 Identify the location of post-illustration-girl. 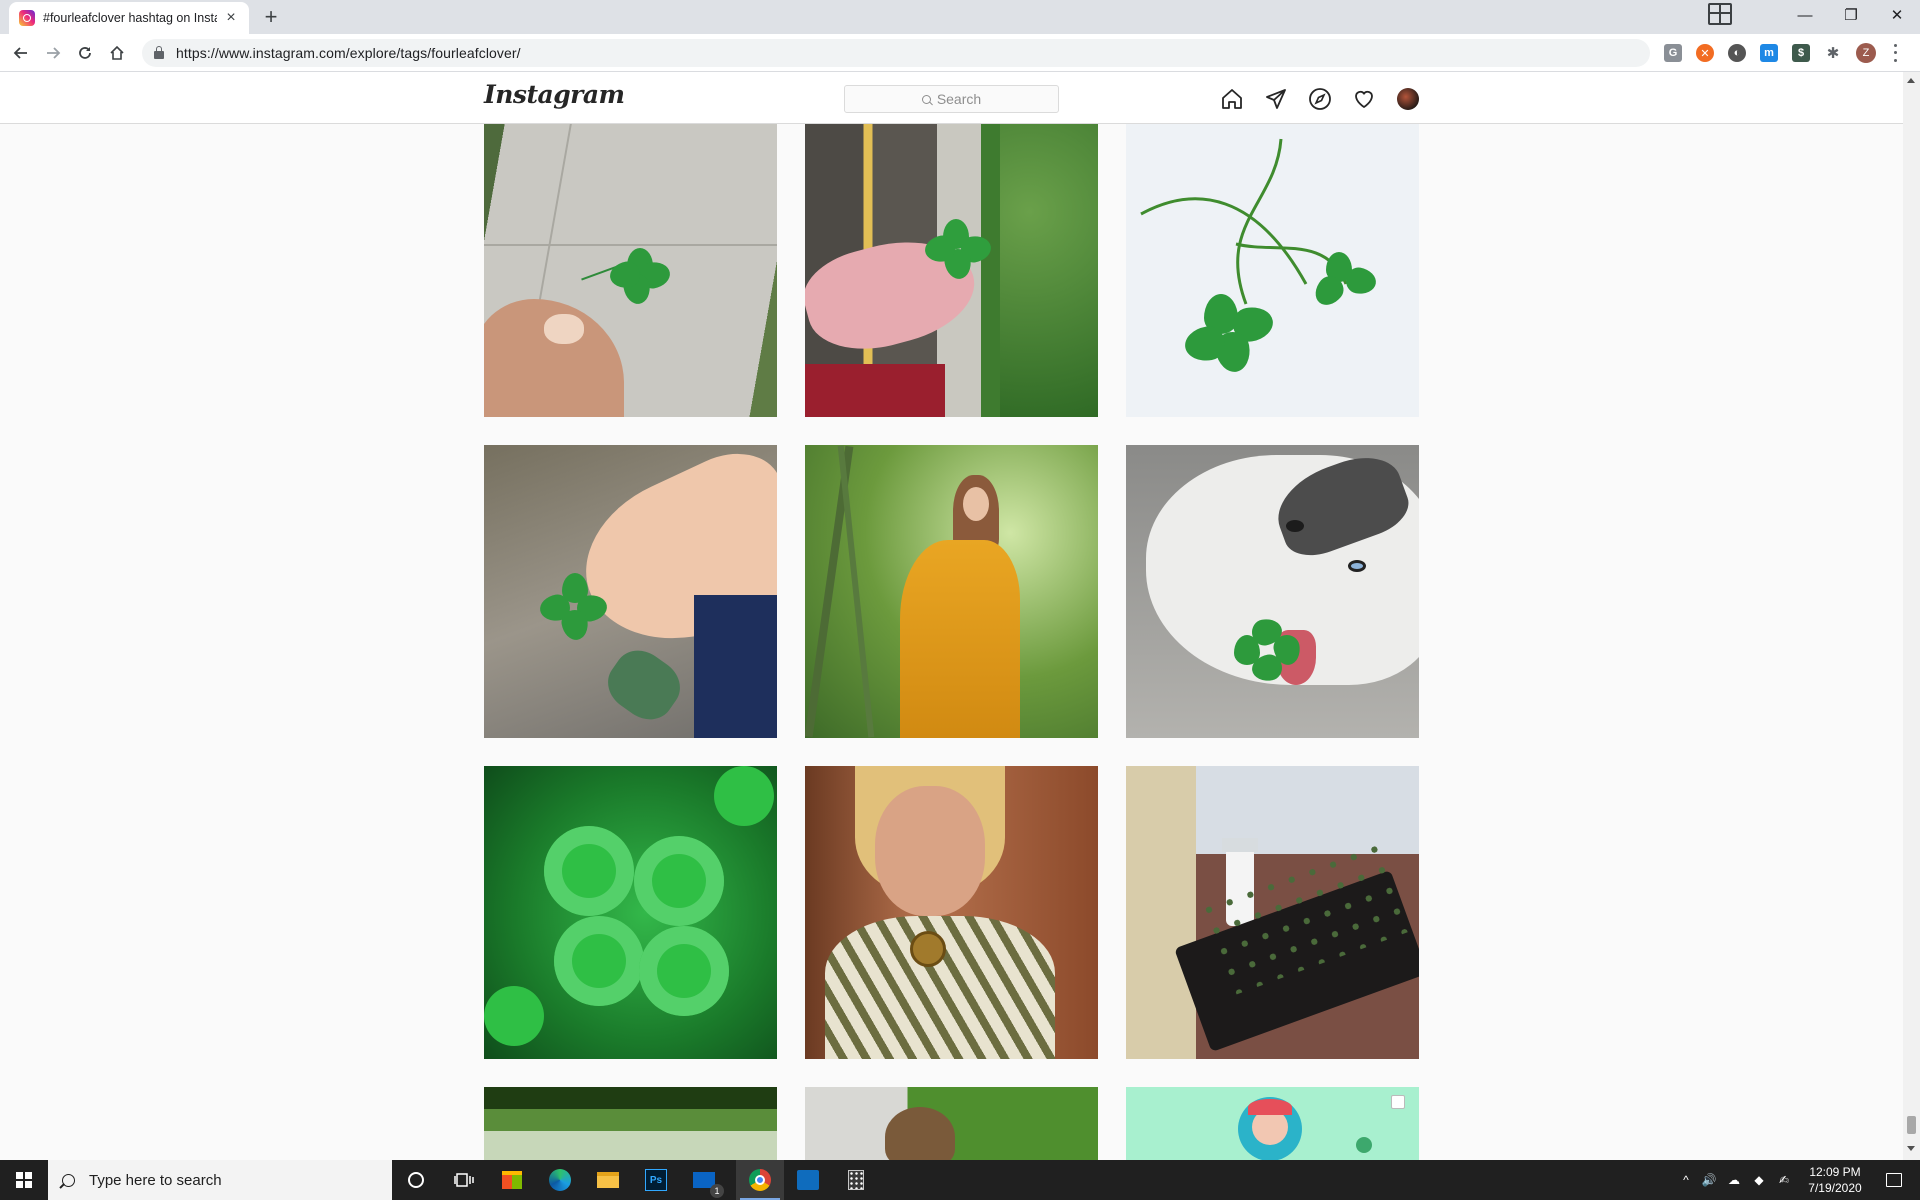
(1272, 1123).